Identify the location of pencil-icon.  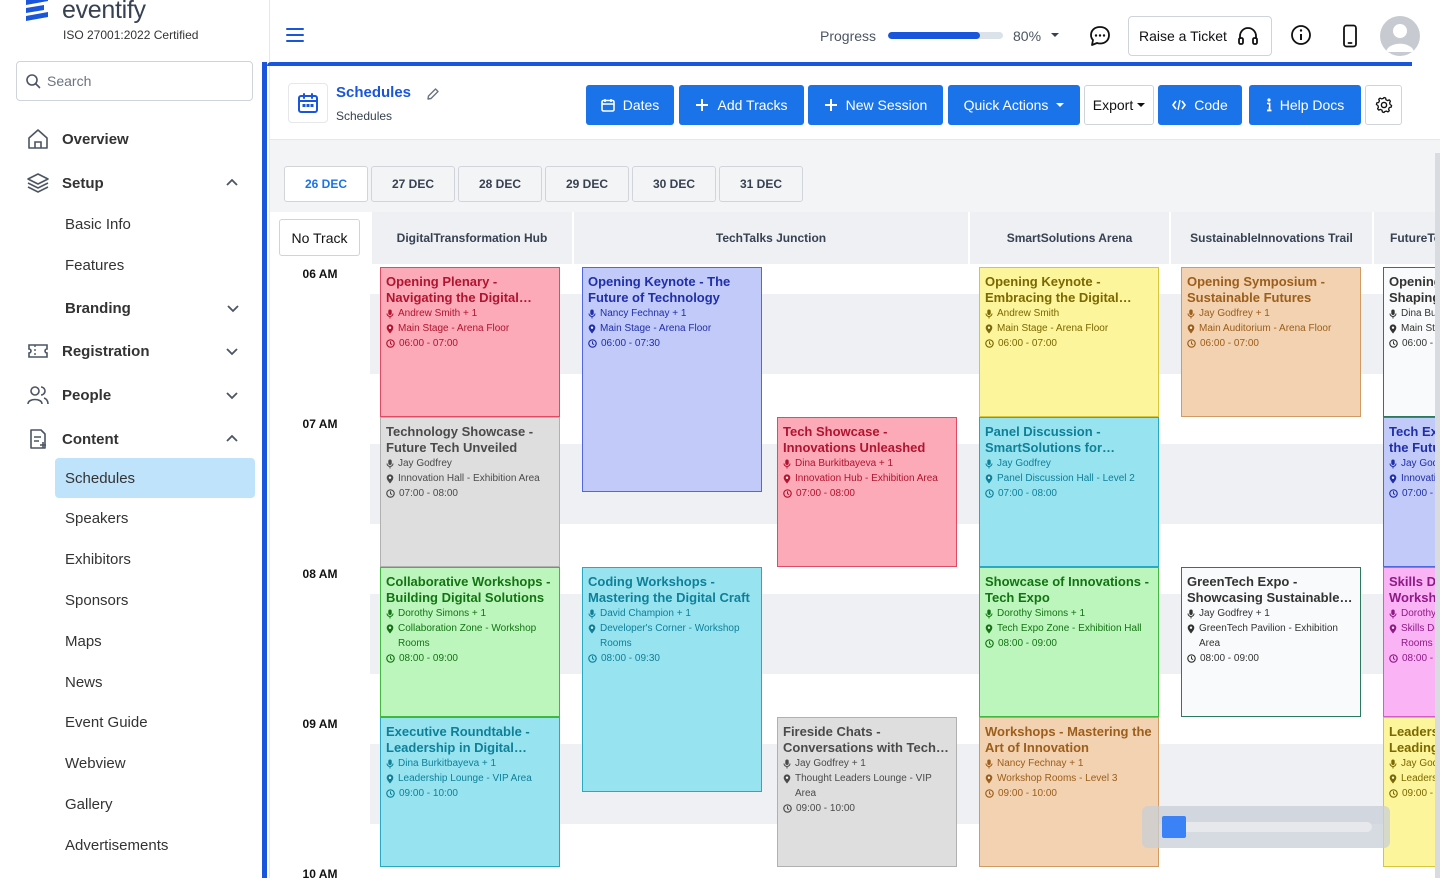
(433, 94).